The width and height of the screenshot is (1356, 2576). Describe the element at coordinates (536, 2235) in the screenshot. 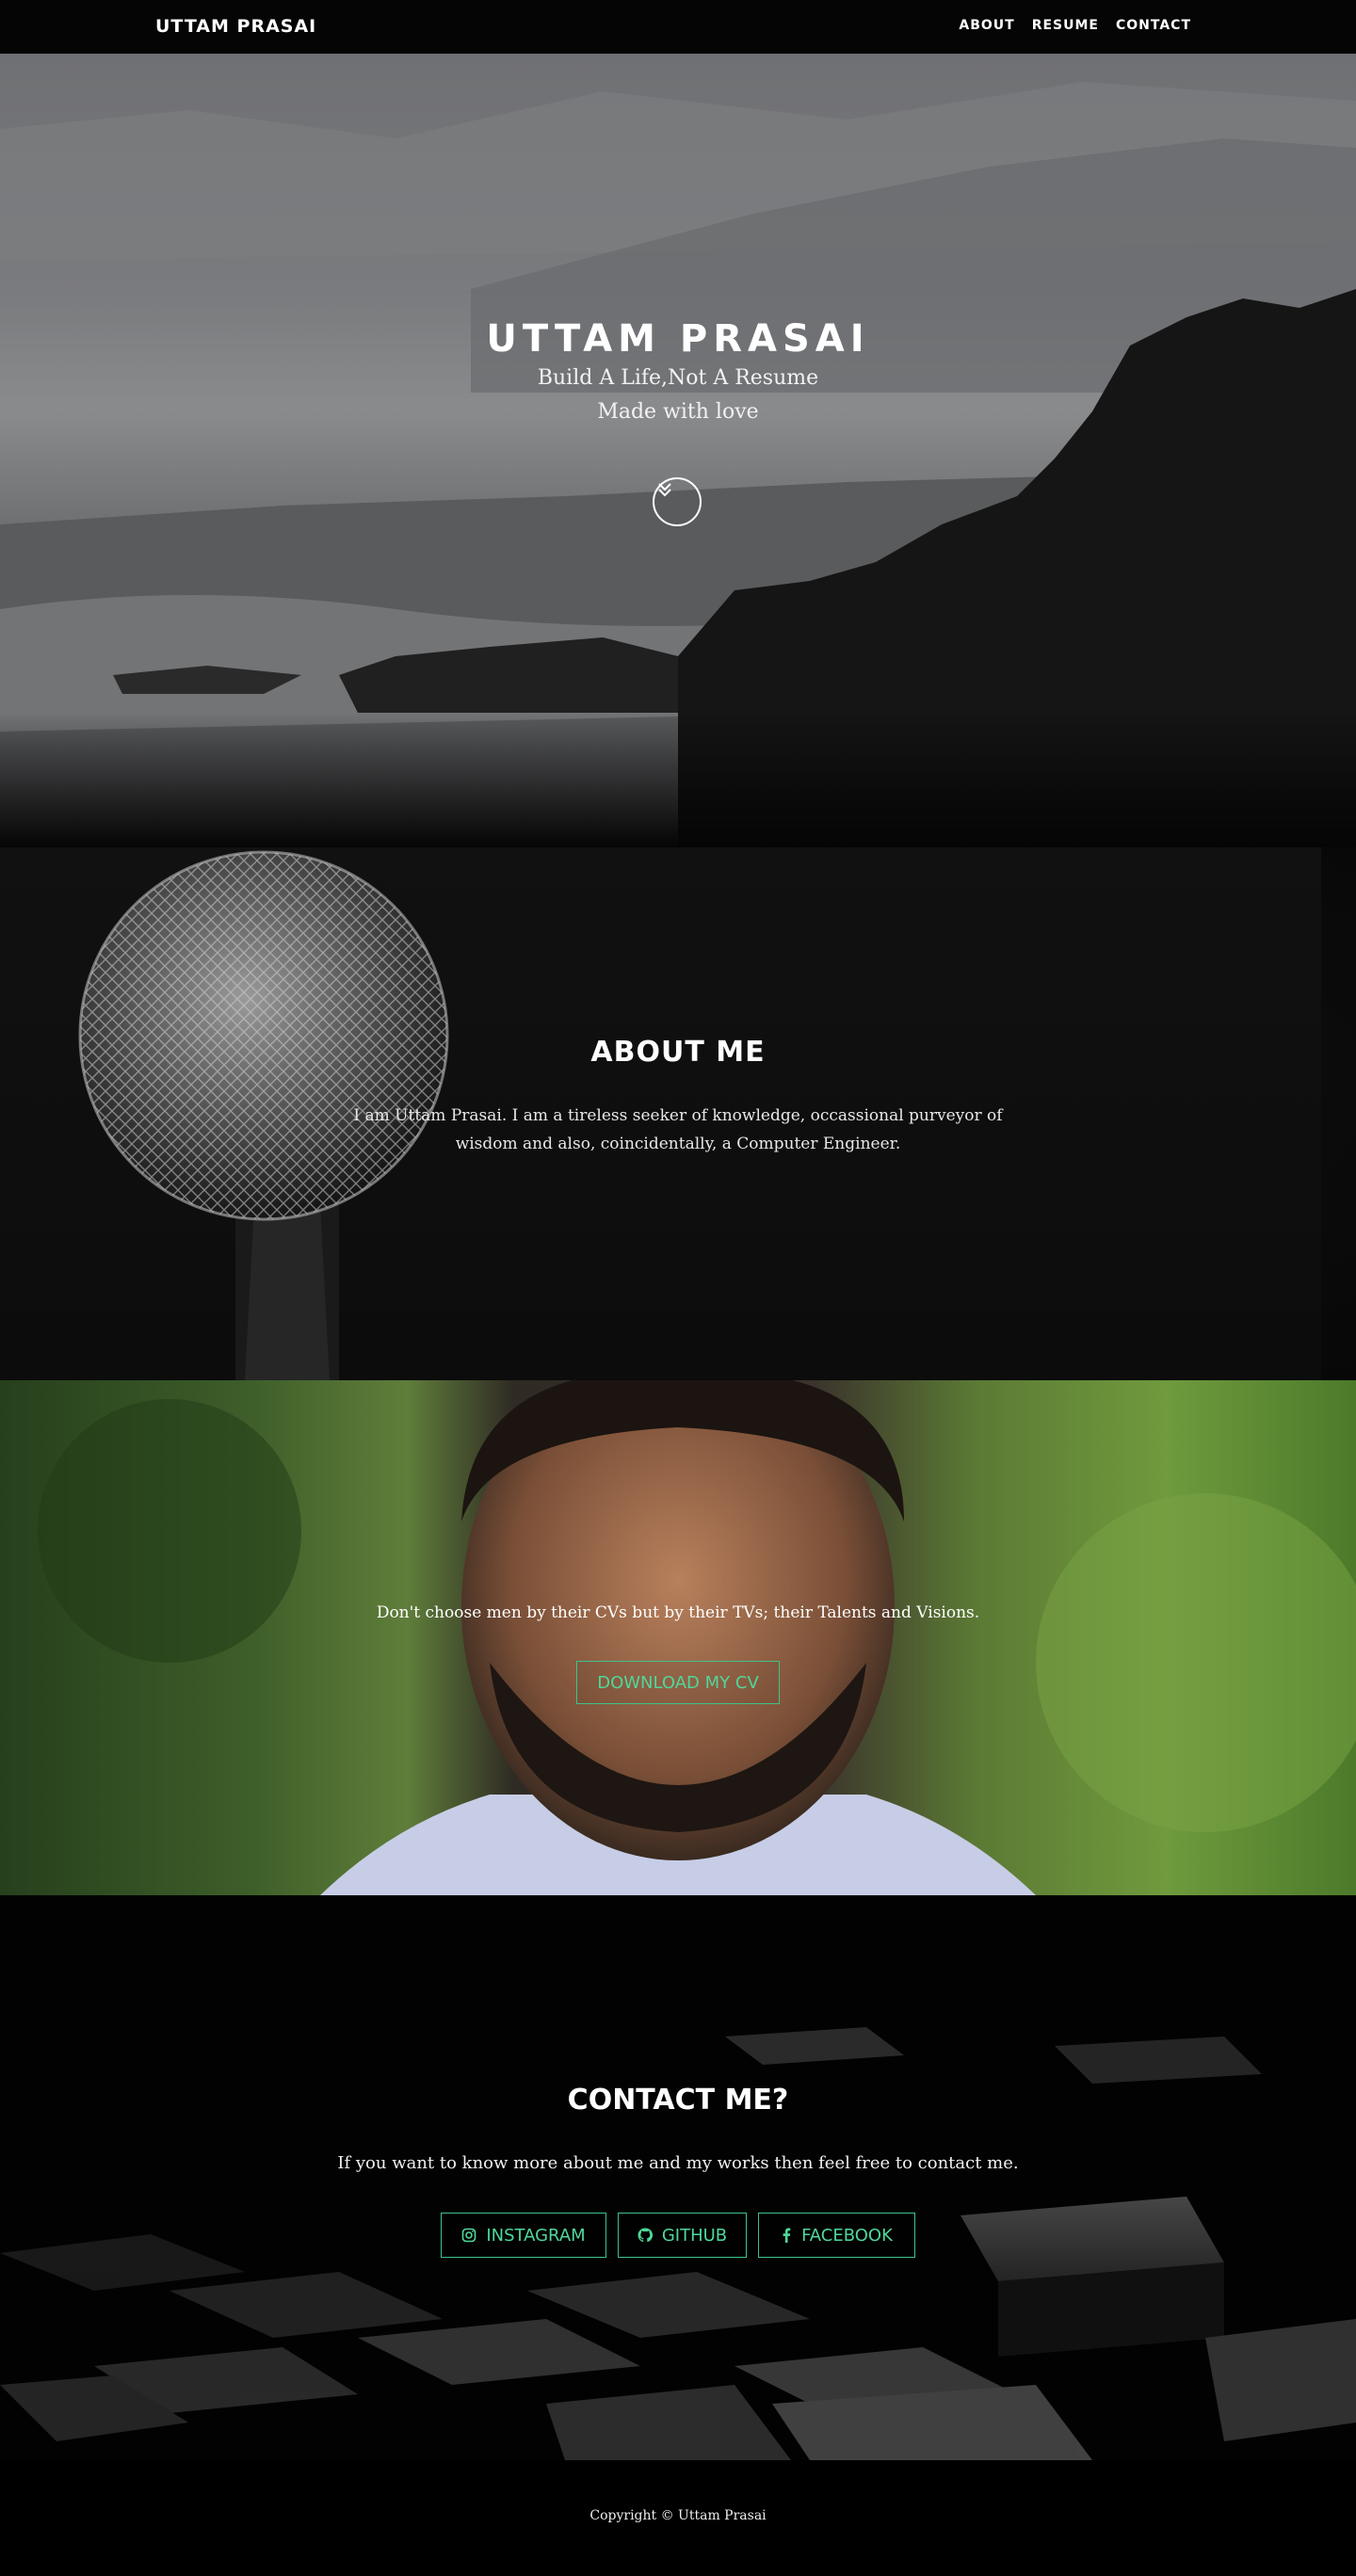

I see `instagram-label: INSTAGRAM` at that location.